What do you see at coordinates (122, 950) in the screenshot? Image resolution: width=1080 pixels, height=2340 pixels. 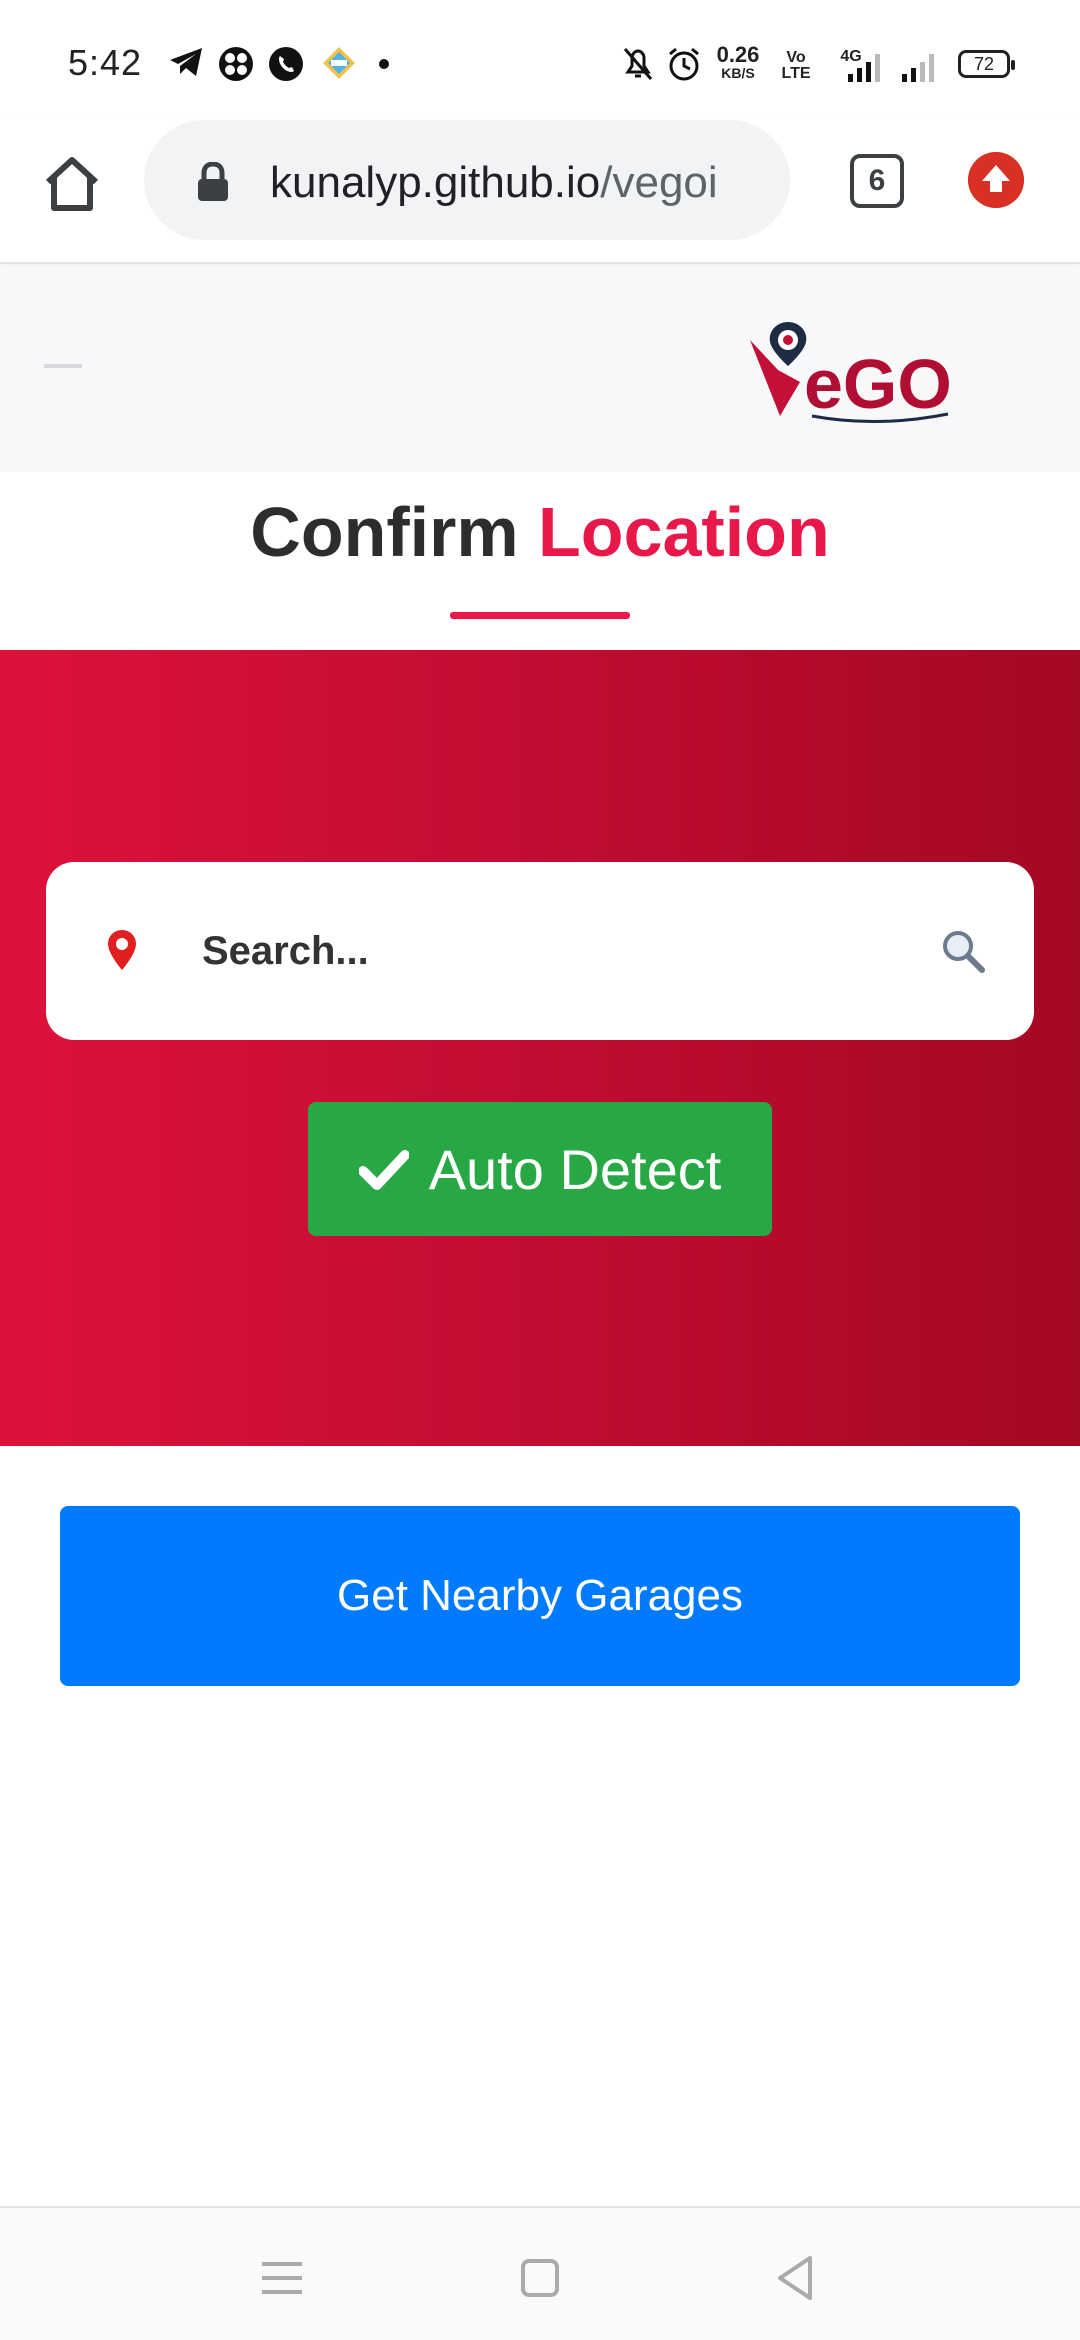 I see `map-pin-icon` at bounding box center [122, 950].